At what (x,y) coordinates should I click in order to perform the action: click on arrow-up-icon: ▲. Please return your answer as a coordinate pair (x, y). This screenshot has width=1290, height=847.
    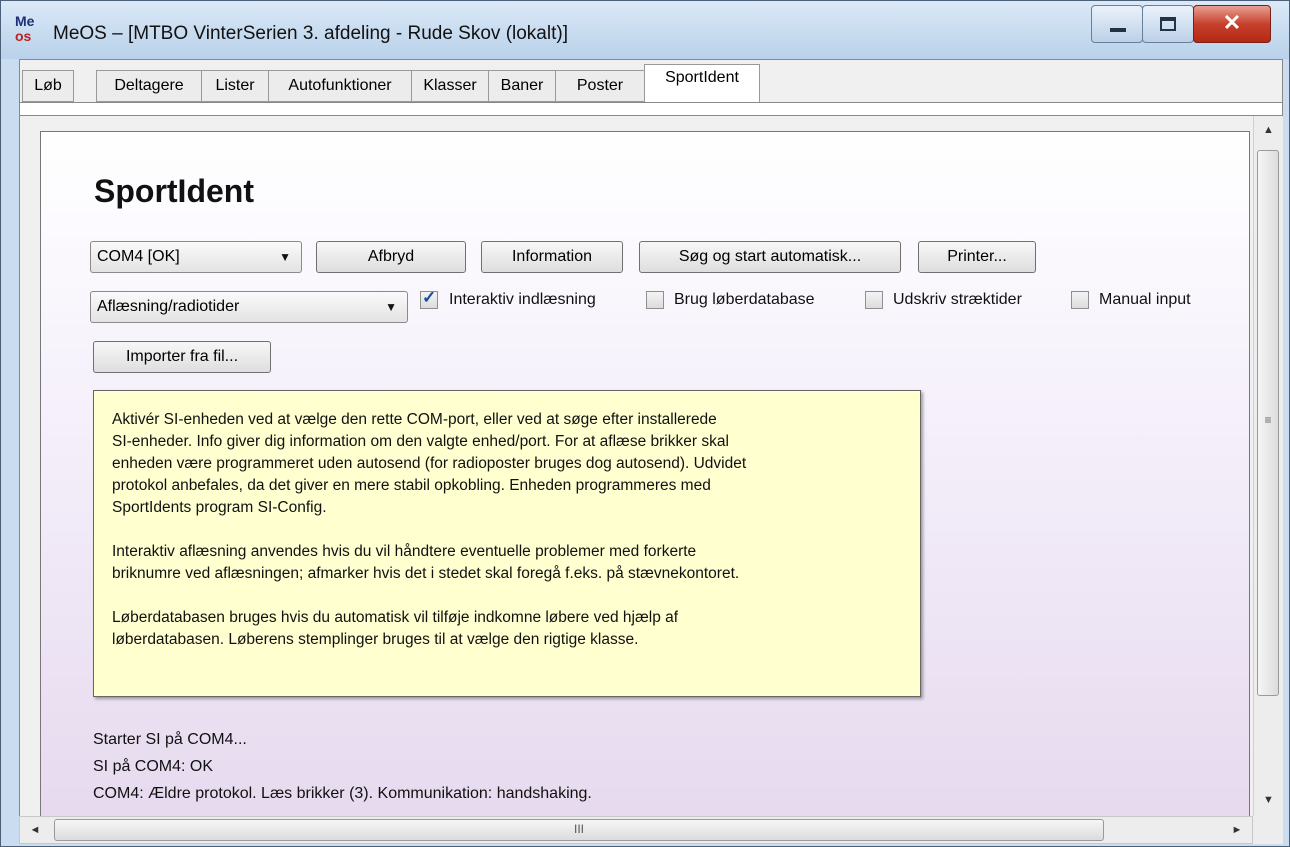
    Looking at the image, I should click on (1268, 130).